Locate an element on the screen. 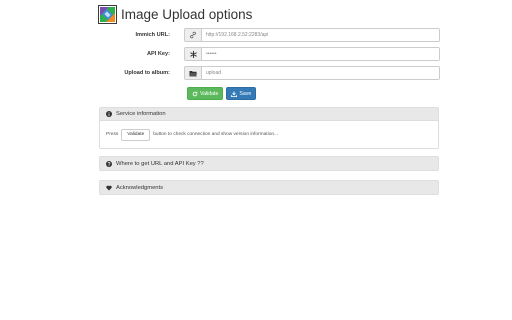  acknowledgments-title: Acknowledgments is located at coordinates (140, 187).